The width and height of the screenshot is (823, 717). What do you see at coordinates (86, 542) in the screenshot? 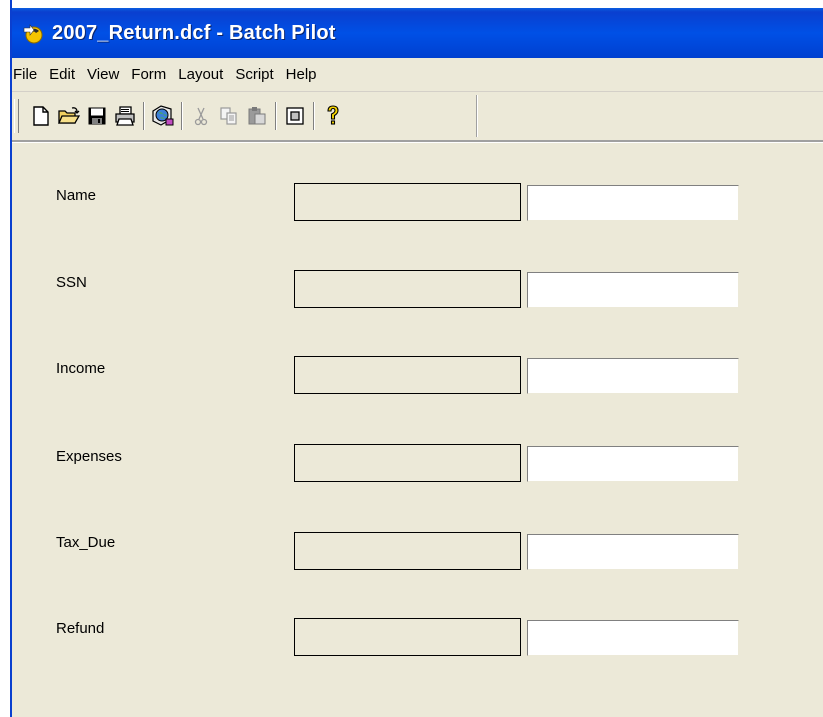
I see `field-label-tax-due: Tax_Due` at bounding box center [86, 542].